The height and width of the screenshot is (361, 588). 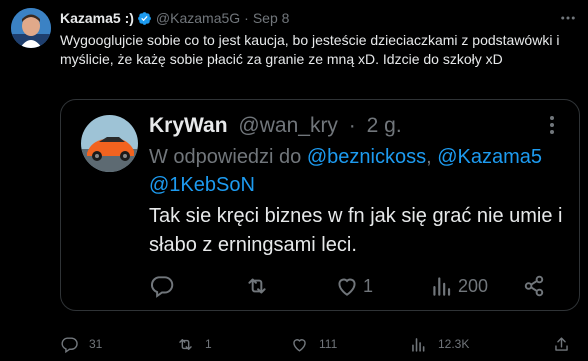 I want to click on quote-retweet-button, so click(x=258, y=286).